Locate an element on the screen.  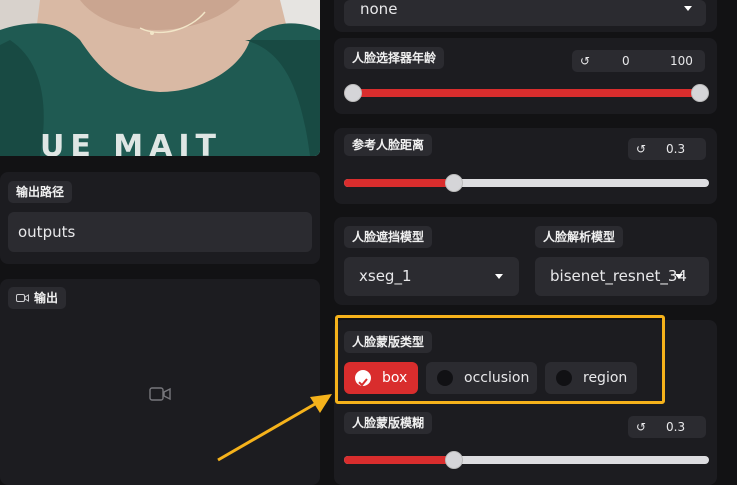
face-occluder-model-value: xseg_1 is located at coordinates (385, 276).